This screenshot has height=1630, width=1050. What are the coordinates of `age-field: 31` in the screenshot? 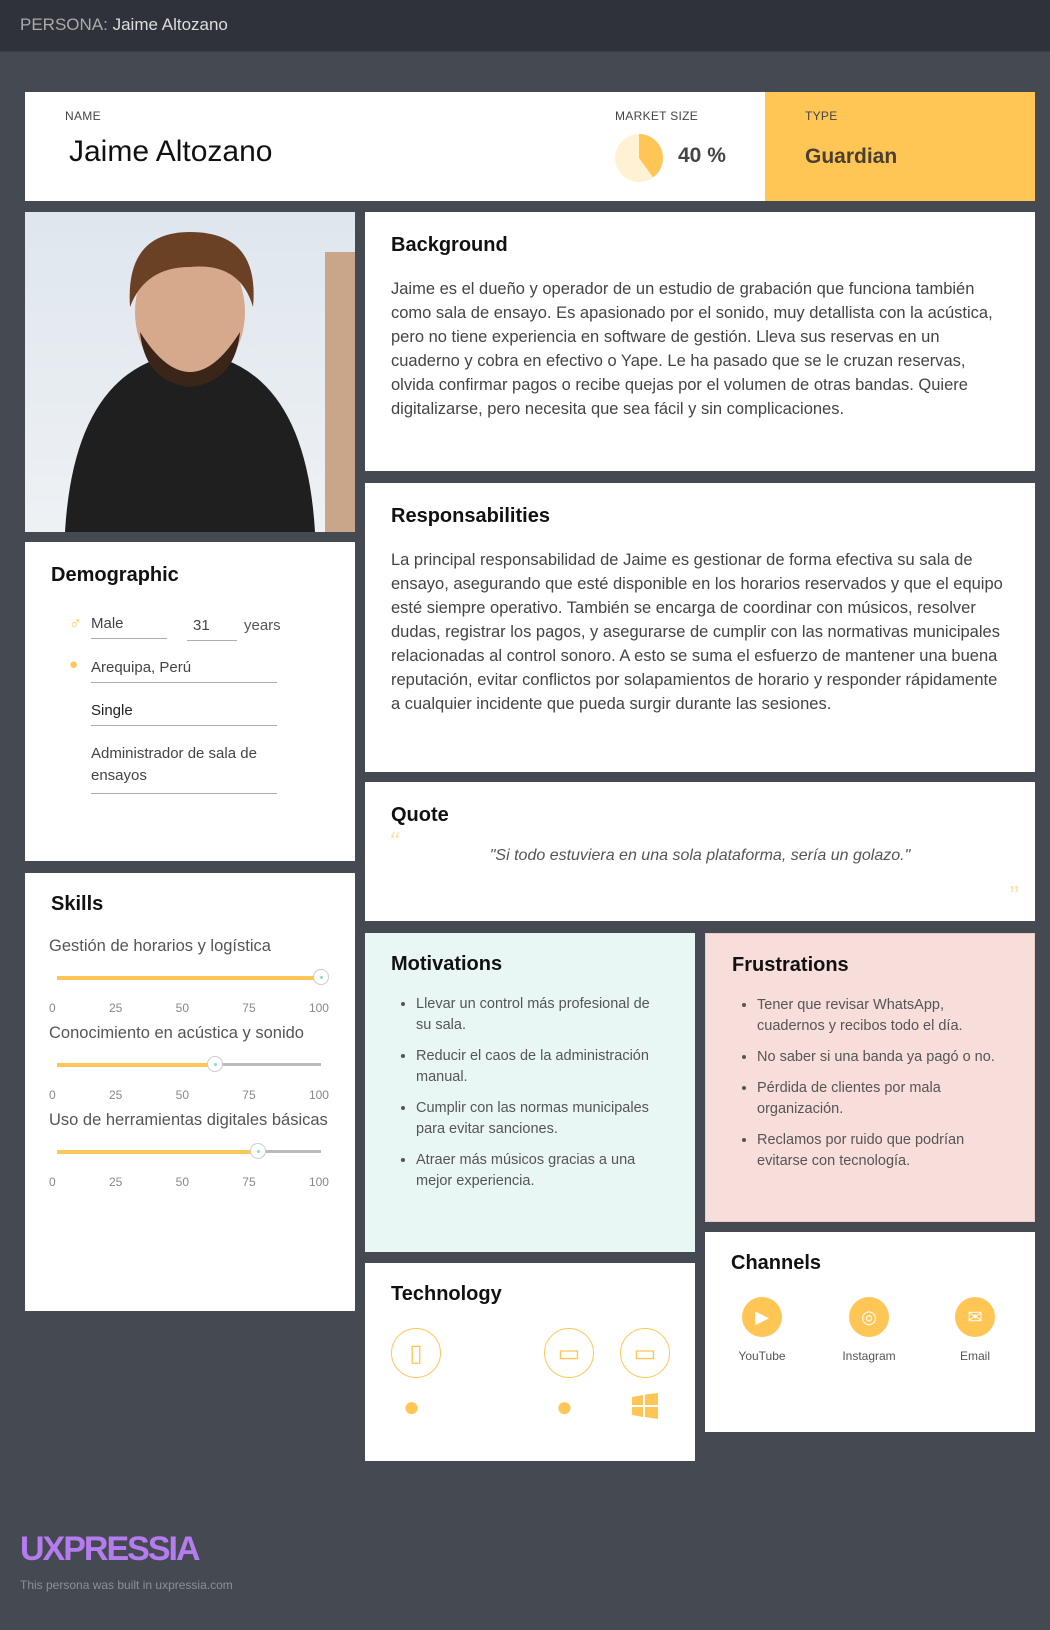 It's located at (212, 629).